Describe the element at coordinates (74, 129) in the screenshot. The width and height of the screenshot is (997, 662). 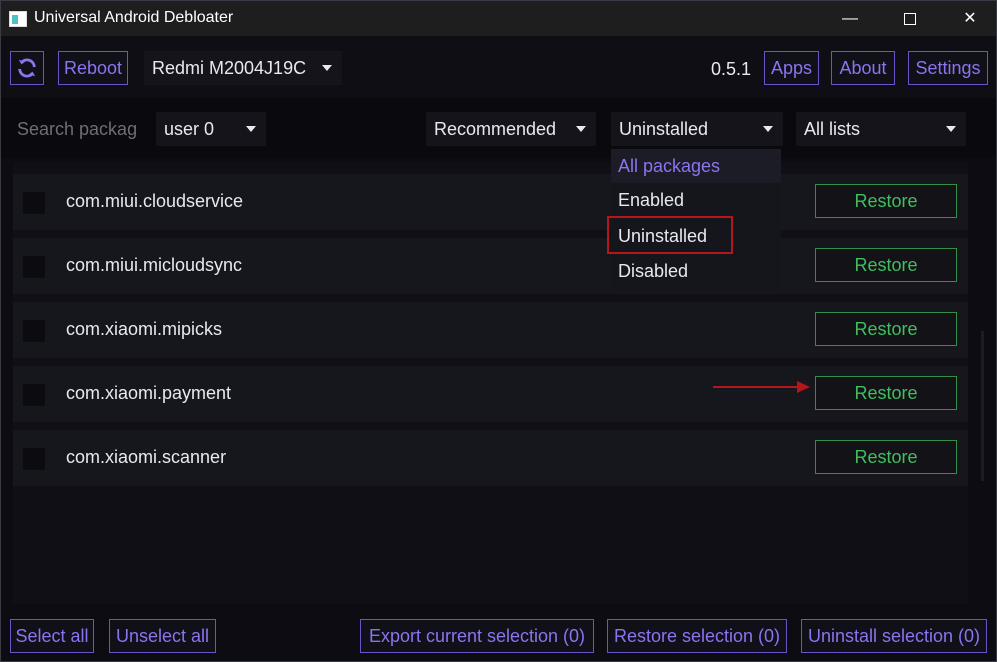
I see `search-input` at that location.